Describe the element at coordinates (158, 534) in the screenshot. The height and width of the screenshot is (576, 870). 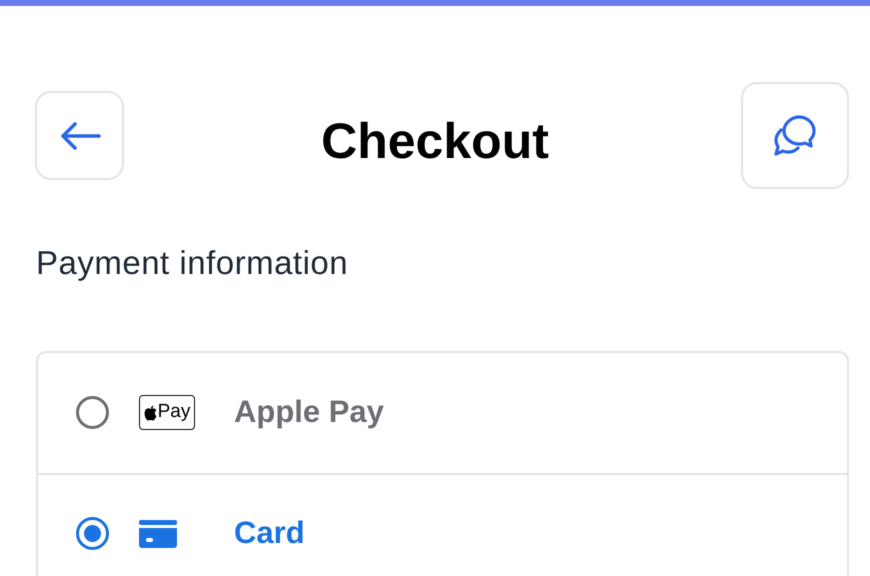
I see `credit-card-icon` at that location.